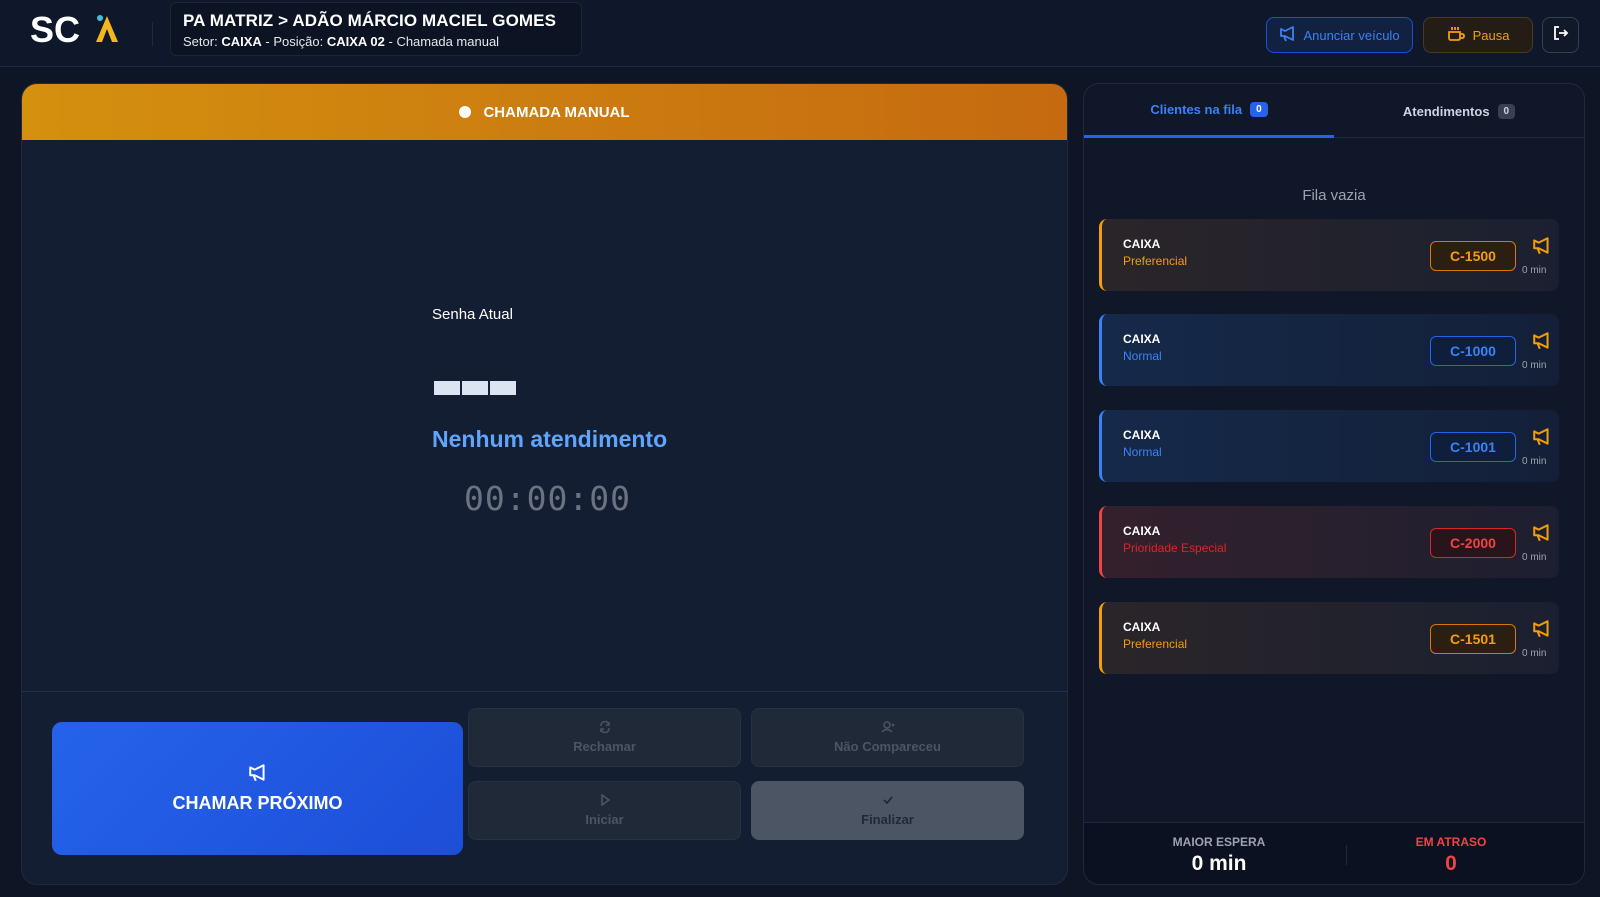 This screenshot has width=1600, height=897. I want to click on posicao-value: CAIXA 02, so click(355, 41).